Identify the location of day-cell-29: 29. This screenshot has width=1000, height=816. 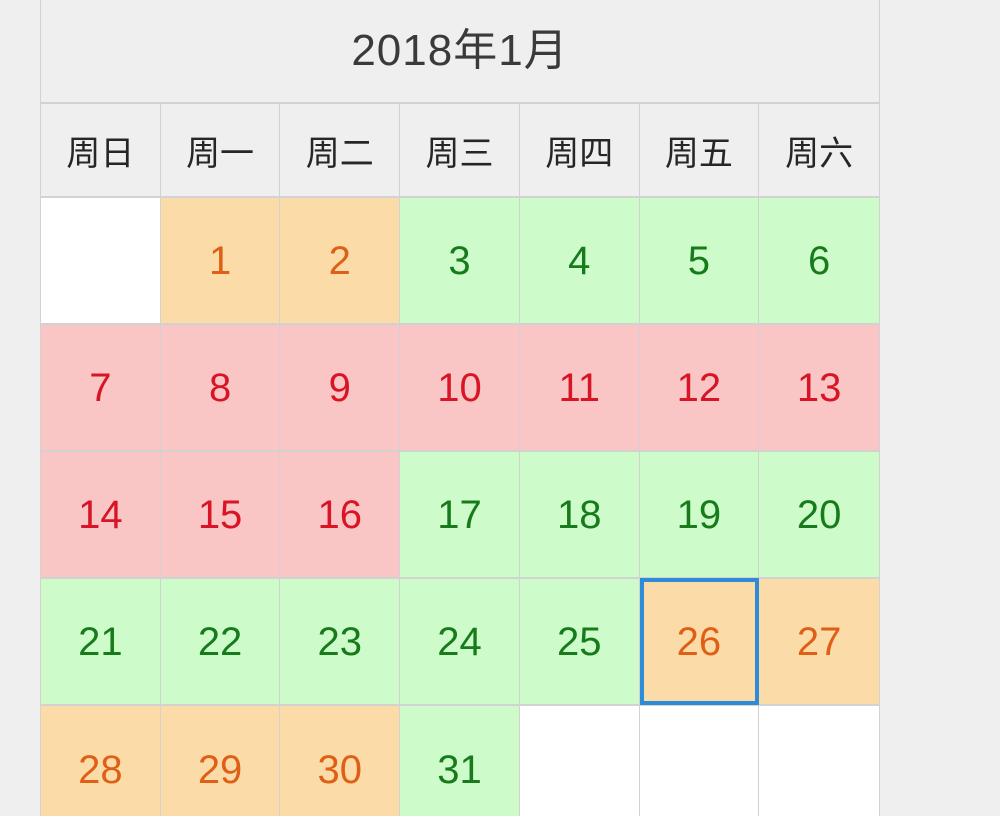
(220, 761).